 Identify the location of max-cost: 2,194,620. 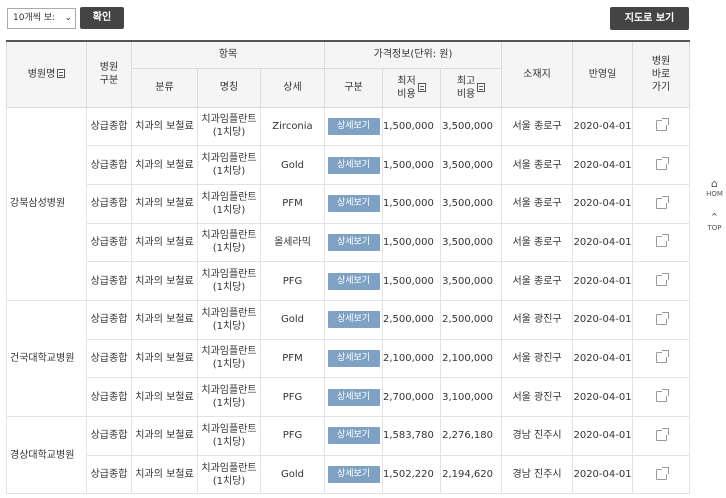
(471, 474).